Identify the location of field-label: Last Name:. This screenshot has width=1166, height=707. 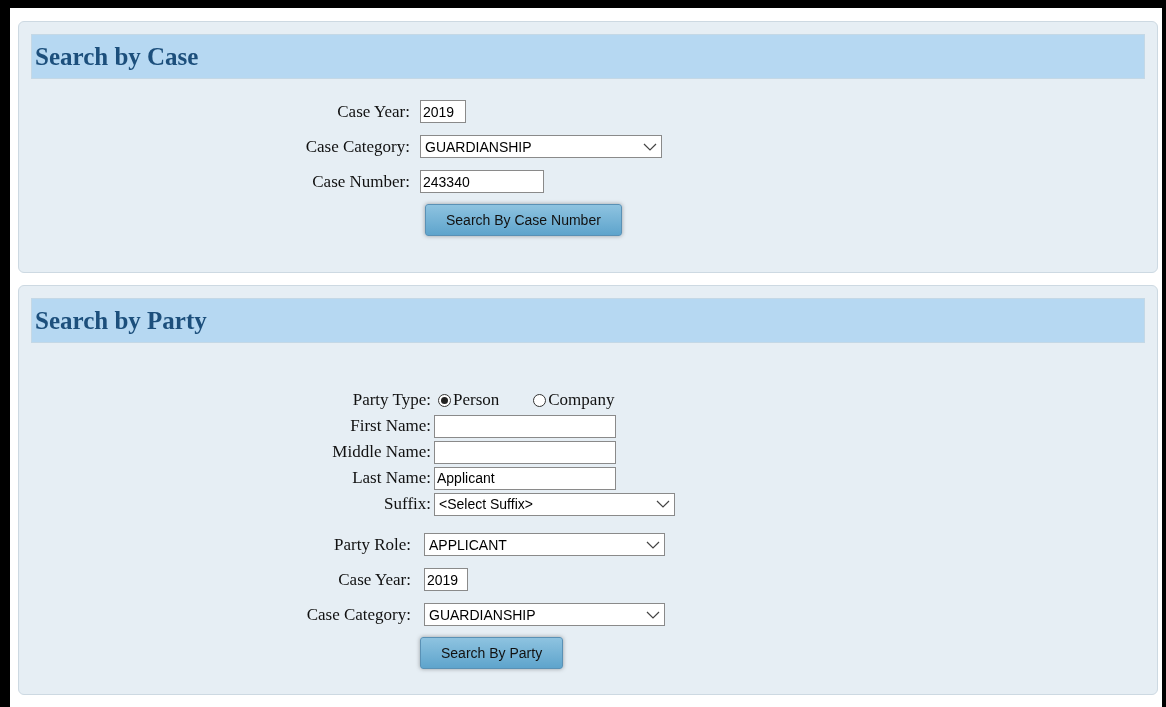
(391, 478).